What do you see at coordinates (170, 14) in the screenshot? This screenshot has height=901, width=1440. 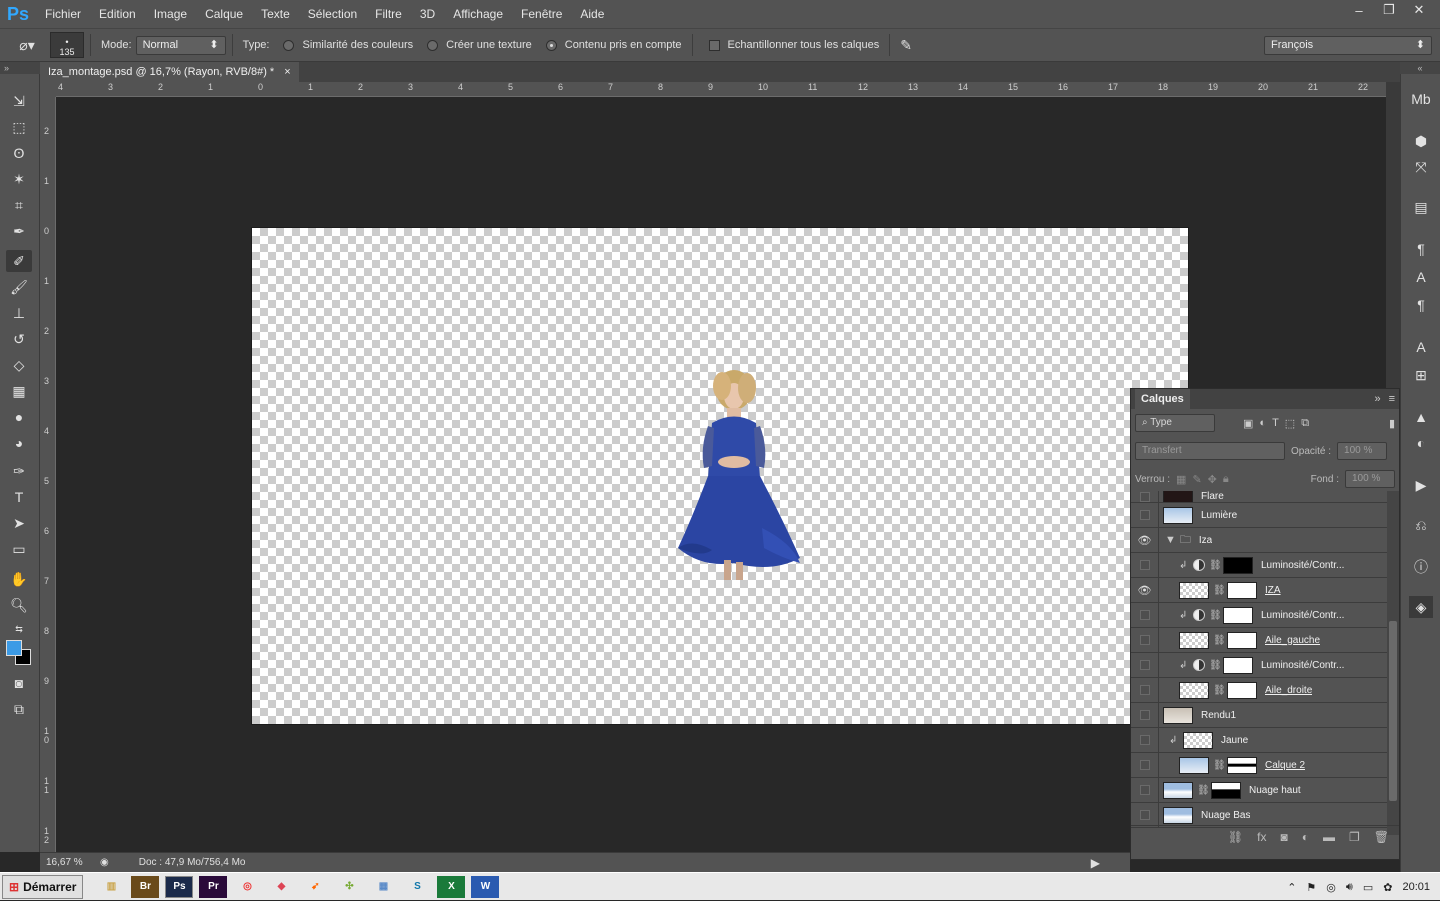 I see `menu-image: Image` at bounding box center [170, 14].